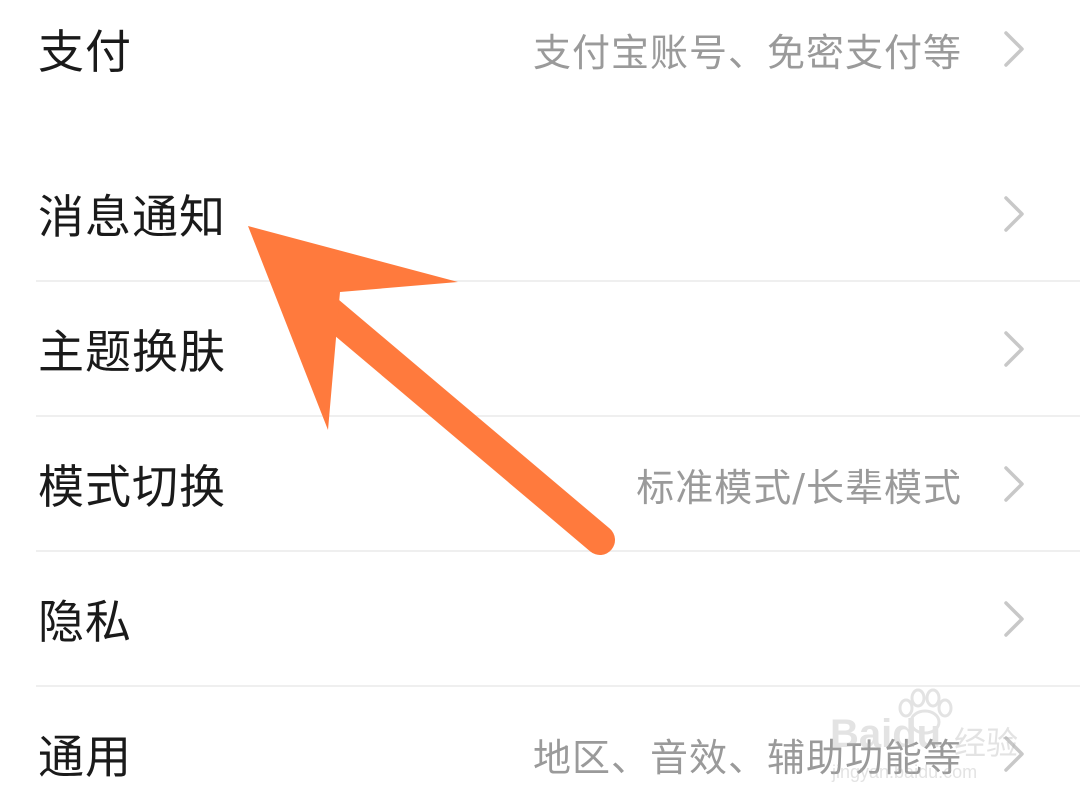 Image resolution: width=1080 pixels, height=810 pixels. I want to click on settings-item-label: 隐私, so click(85, 622).